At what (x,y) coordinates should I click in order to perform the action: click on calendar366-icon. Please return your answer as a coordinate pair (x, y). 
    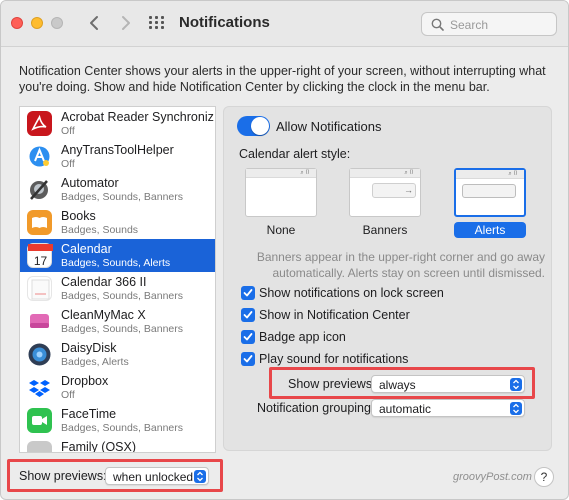
    Looking at the image, I should click on (39, 288).